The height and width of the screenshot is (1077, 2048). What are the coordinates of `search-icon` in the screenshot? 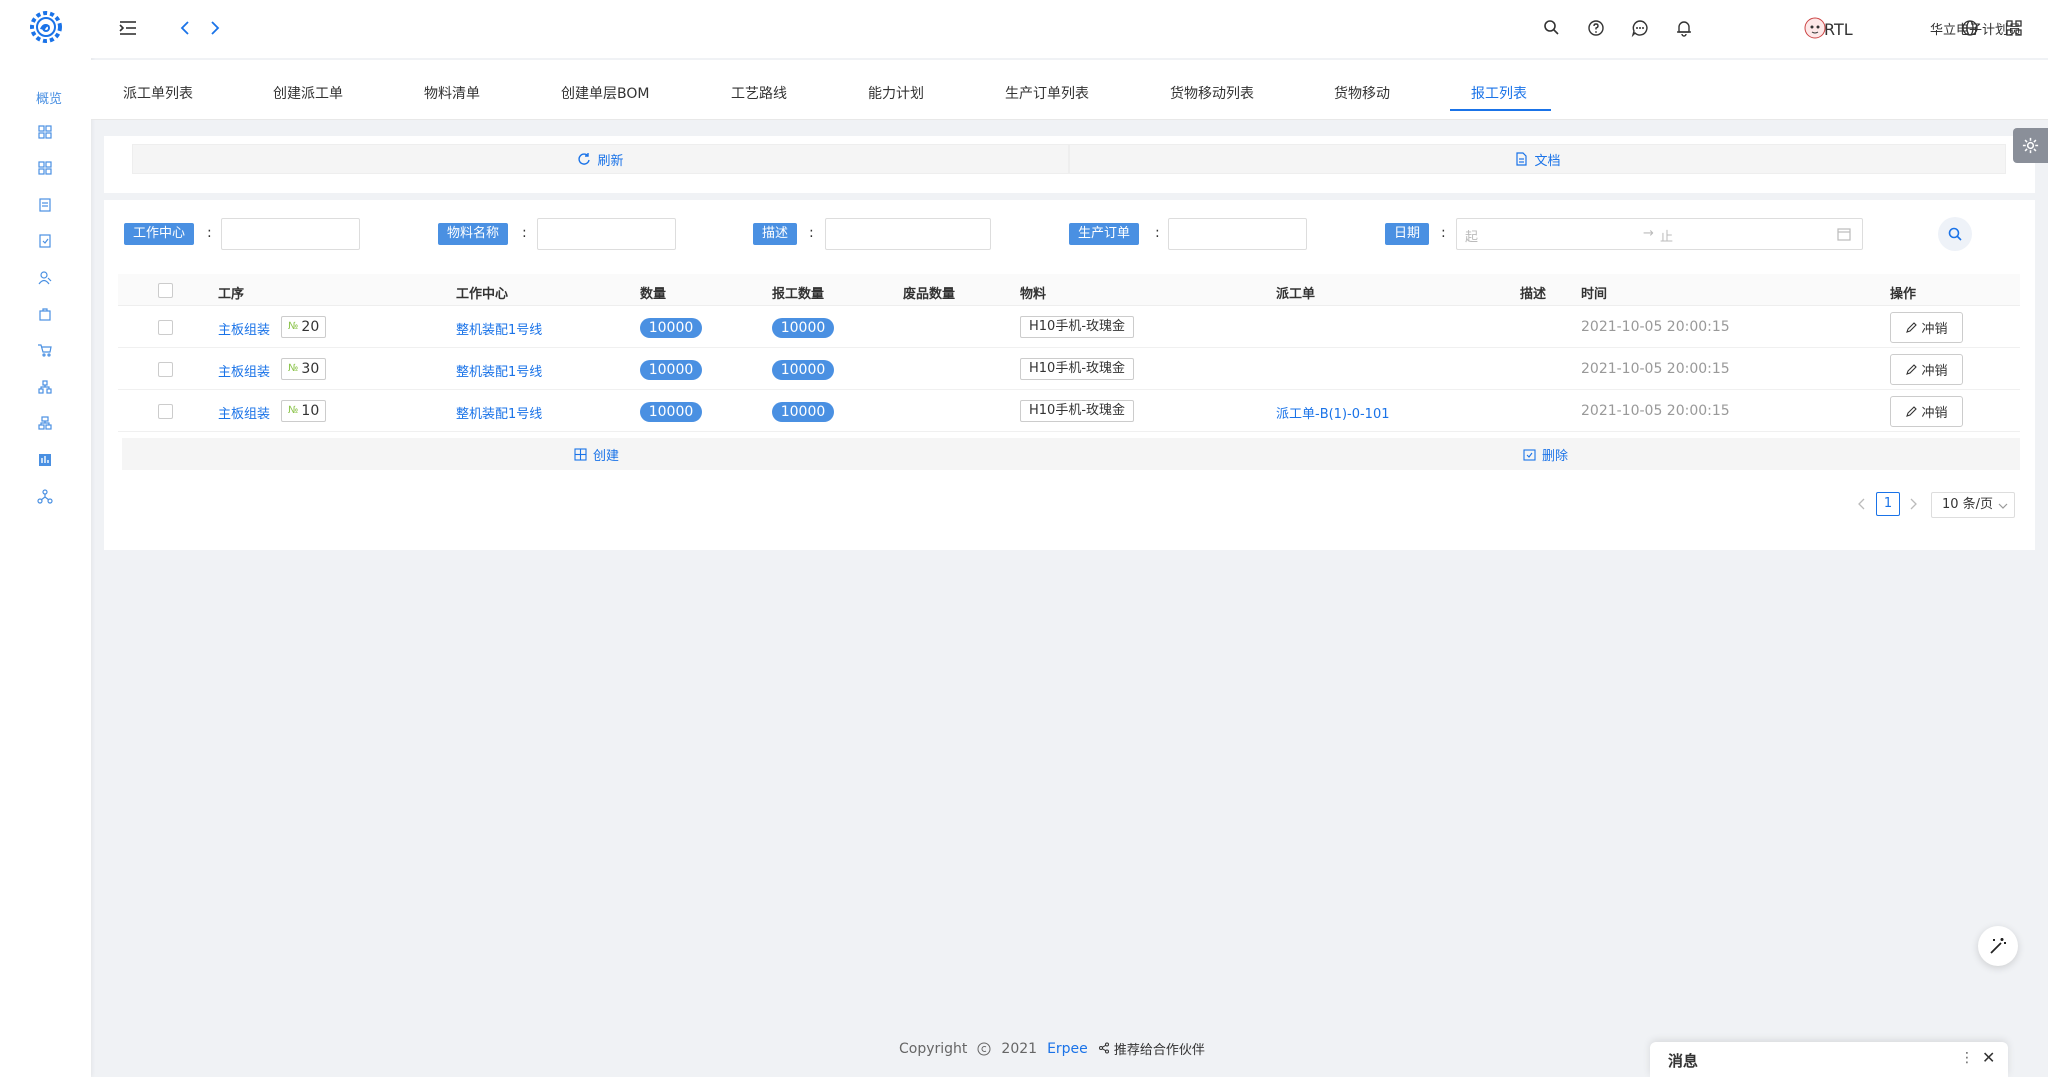 It's located at (1552, 28).